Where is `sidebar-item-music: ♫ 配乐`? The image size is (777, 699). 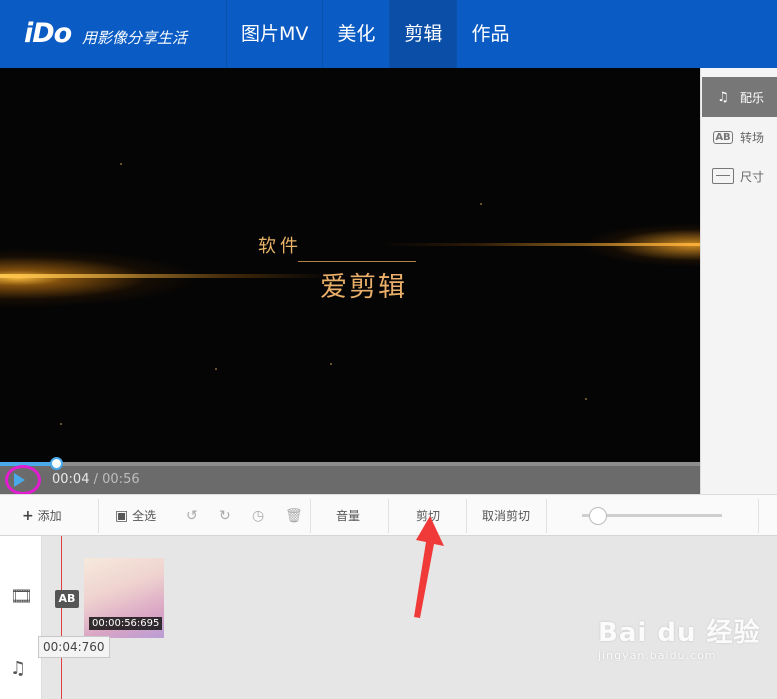
sidebar-item-music: ♫ 配乐 is located at coordinates (739, 97).